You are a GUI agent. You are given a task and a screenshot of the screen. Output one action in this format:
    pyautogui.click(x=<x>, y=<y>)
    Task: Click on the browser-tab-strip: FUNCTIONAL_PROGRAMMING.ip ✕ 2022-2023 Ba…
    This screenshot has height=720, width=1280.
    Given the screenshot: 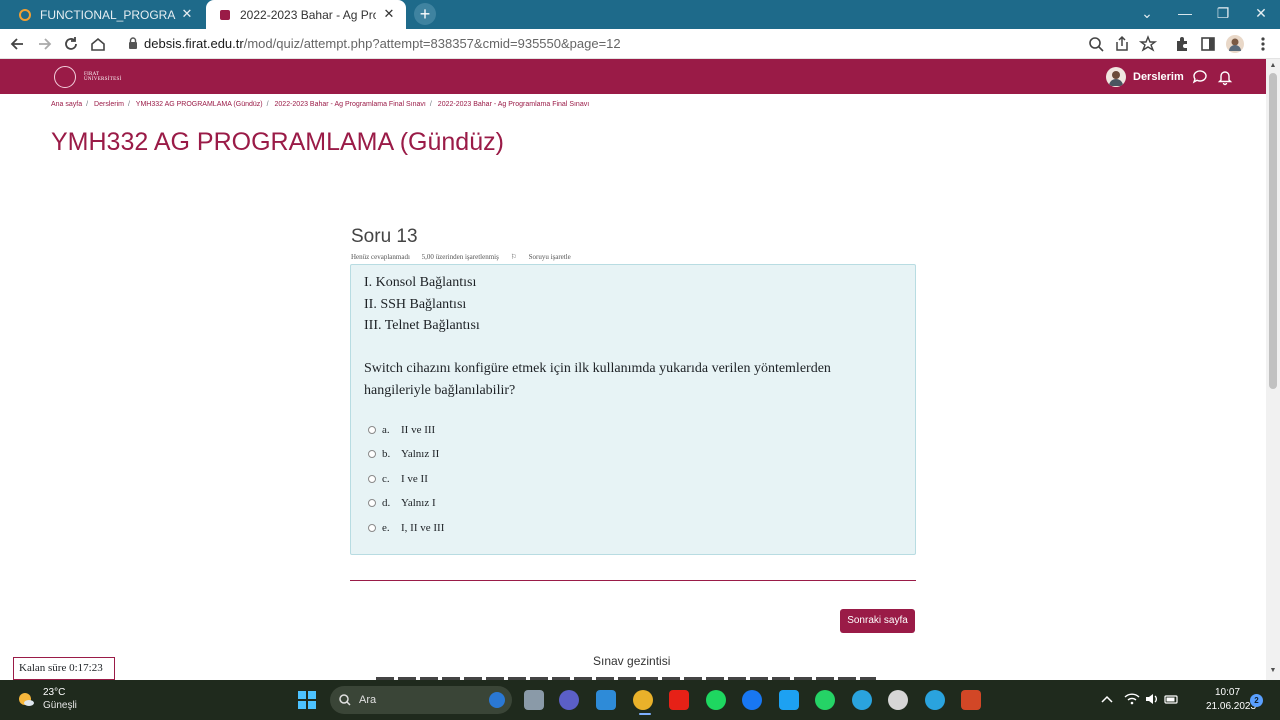 What is the action you would take?
    pyautogui.click(x=640, y=14)
    